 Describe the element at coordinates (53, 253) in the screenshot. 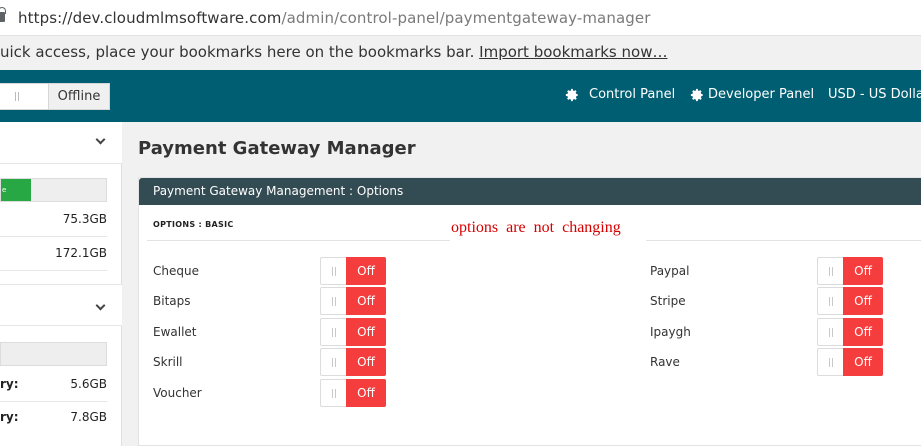

I see `sidebar-stat-row: 172.1GB` at that location.